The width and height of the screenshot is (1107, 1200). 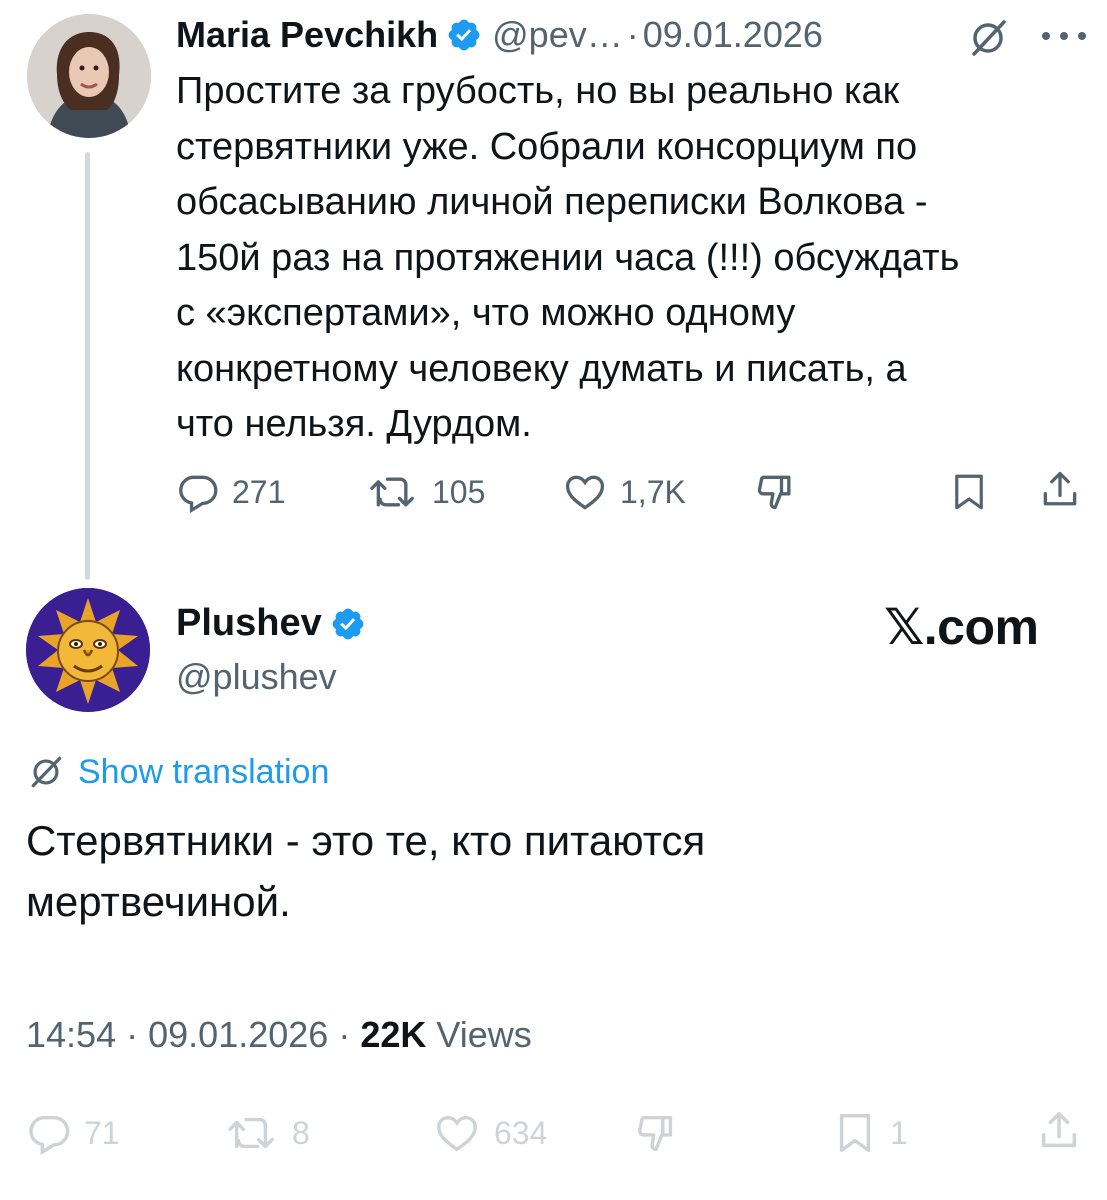 I want to click on bookmark-button: 1, so click(x=870, y=1133).